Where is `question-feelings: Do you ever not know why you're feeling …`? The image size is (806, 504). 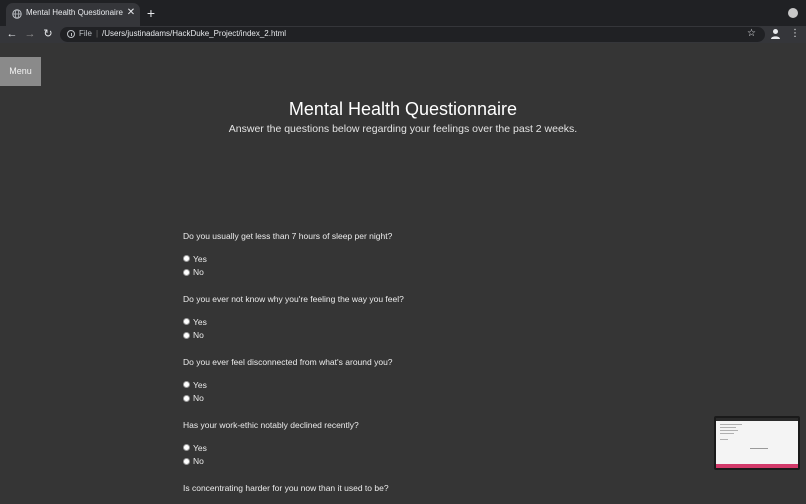
question-feelings: Do you ever not know why you're feeling … is located at coordinates (393, 317).